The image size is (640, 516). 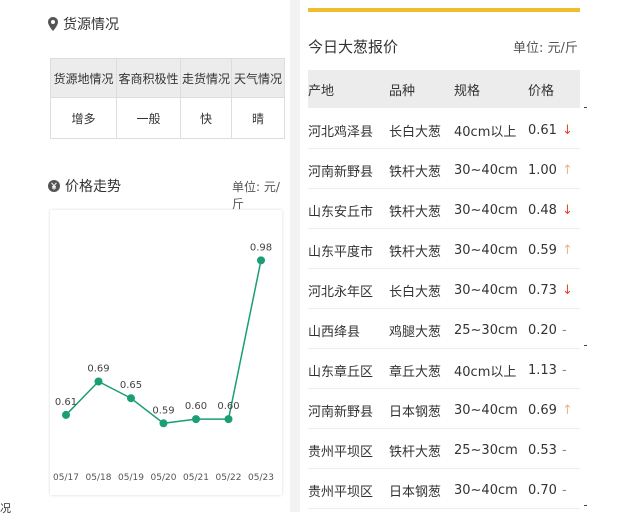 What do you see at coordinates (91, 25) in the screenshot?
I see `supply-title-text: 货源情况` at bounding box center [91, 25].